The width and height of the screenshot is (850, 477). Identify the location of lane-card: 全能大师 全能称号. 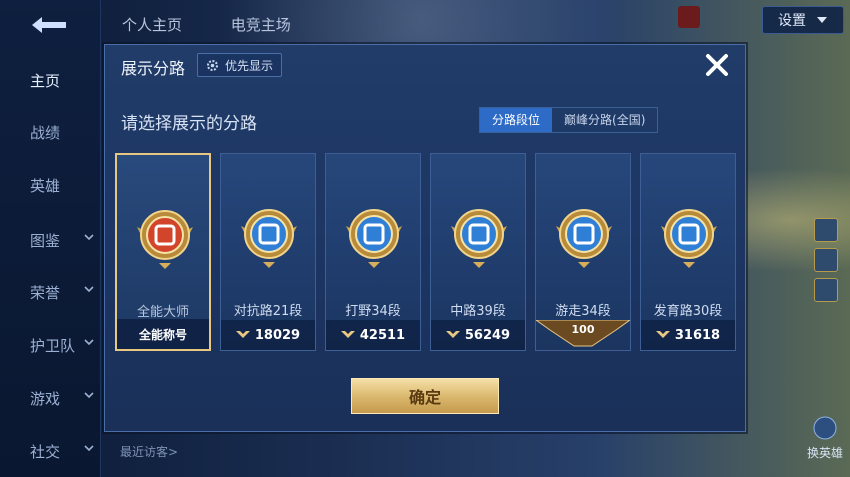
(163, 252).